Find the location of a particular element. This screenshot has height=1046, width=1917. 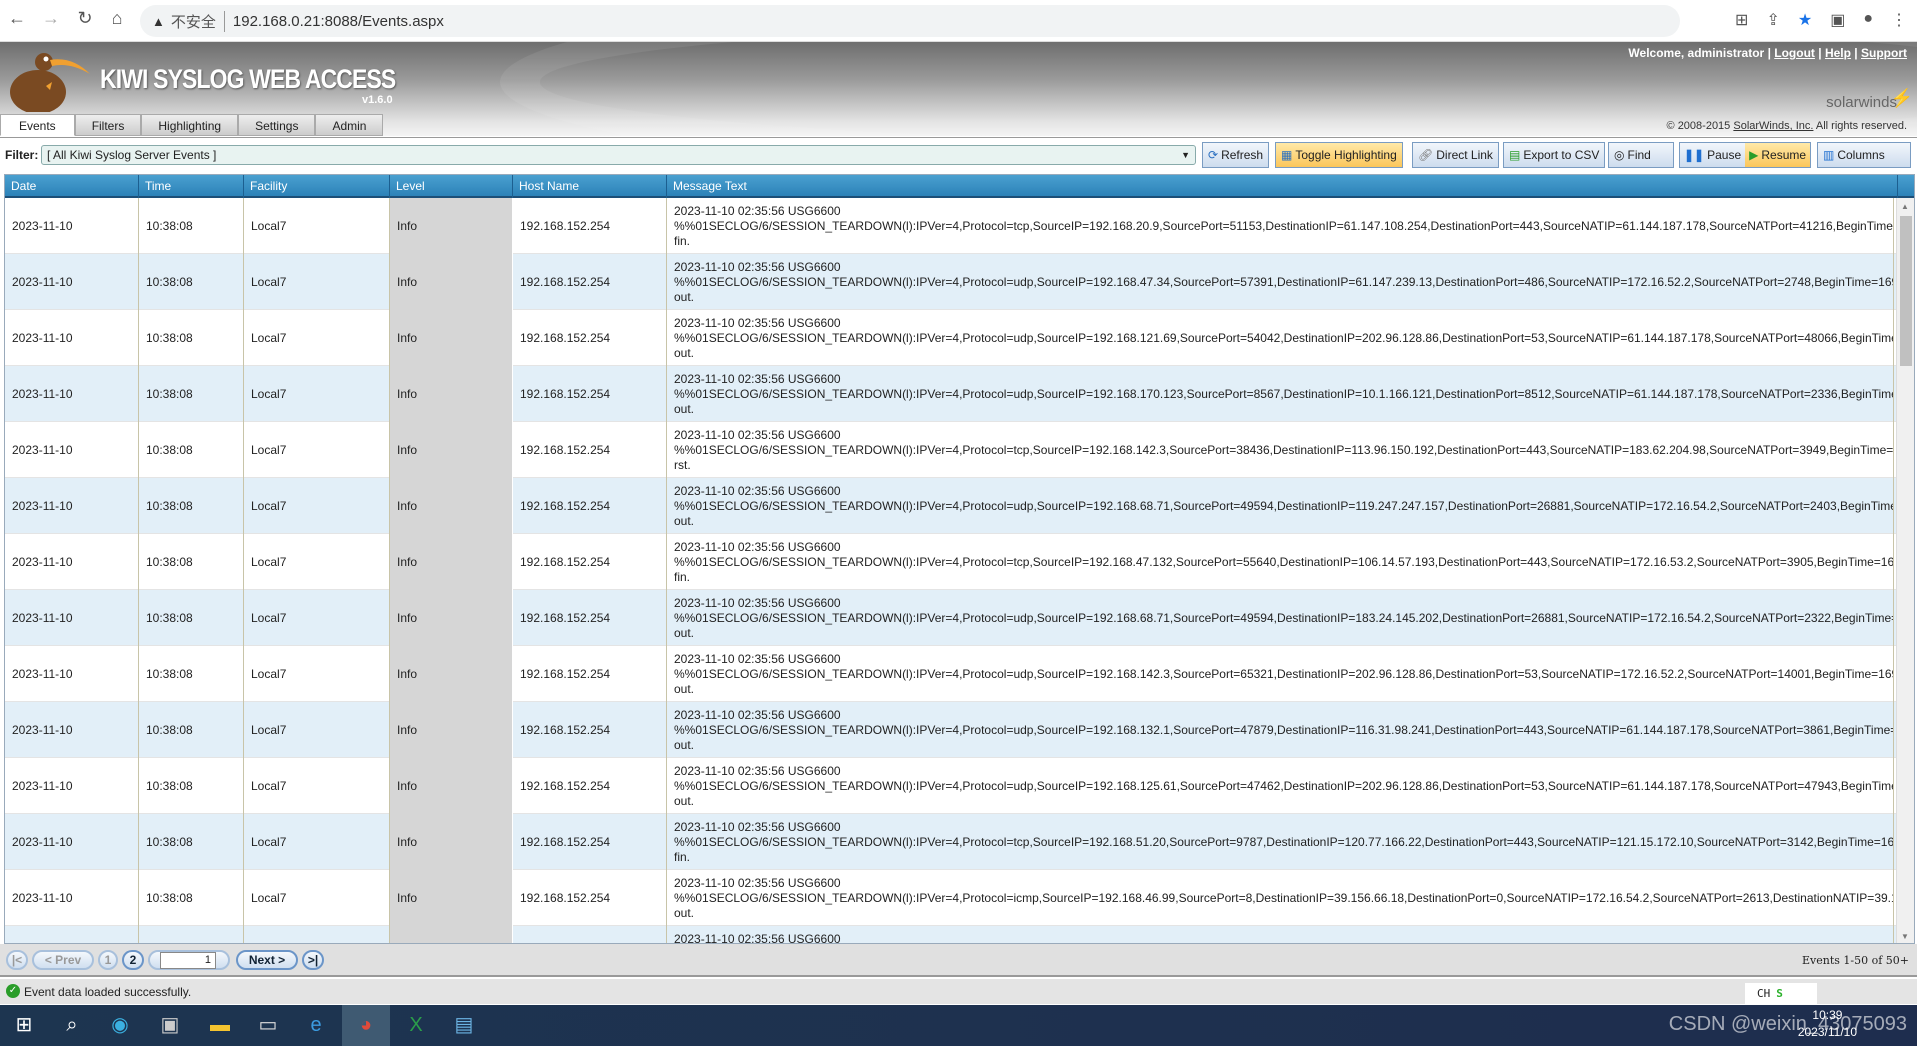

table-row: 2023-11-10 02:35:56 USG6600 is located at coordinates (951, 934).